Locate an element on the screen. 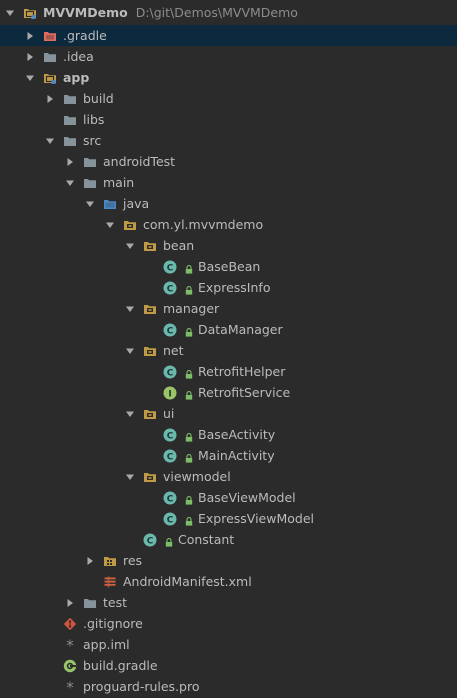 The width and height of the screenshot is (457, 698). project-path: D:\git\Demos\MVVMDemo is located at coordinates (216, 12).